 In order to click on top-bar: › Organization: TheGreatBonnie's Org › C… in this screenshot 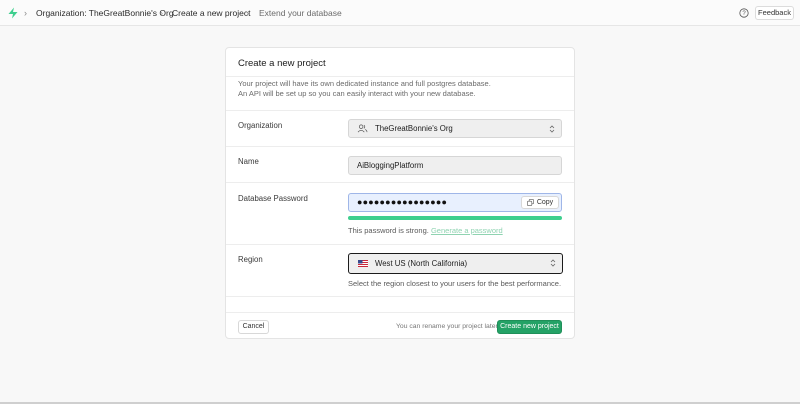, I will do `click(400, 13)`.